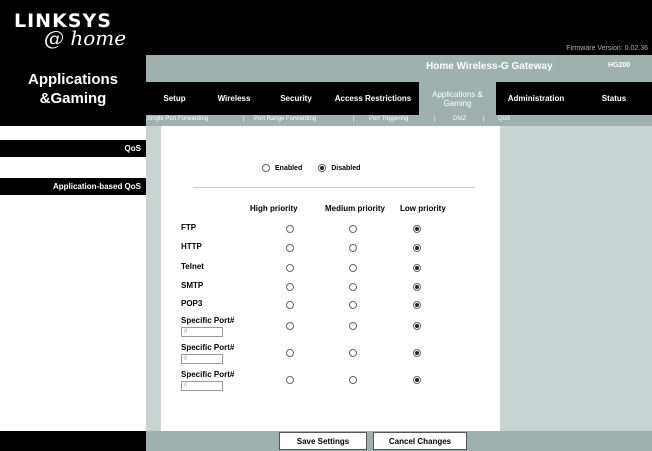 The height and width of the screenshot is (451, 652). Describe the element at coordinates (73, 186) in the screenshot. I see `section-application-qos: Application-based QoS` at that location.